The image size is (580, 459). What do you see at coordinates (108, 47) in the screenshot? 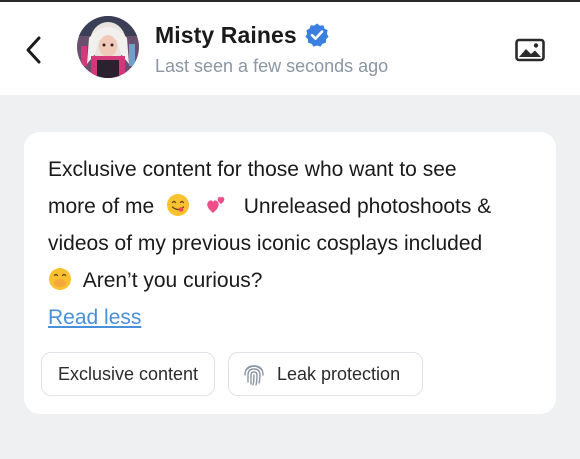
I see `avatar` at bounding box center [108, 47].